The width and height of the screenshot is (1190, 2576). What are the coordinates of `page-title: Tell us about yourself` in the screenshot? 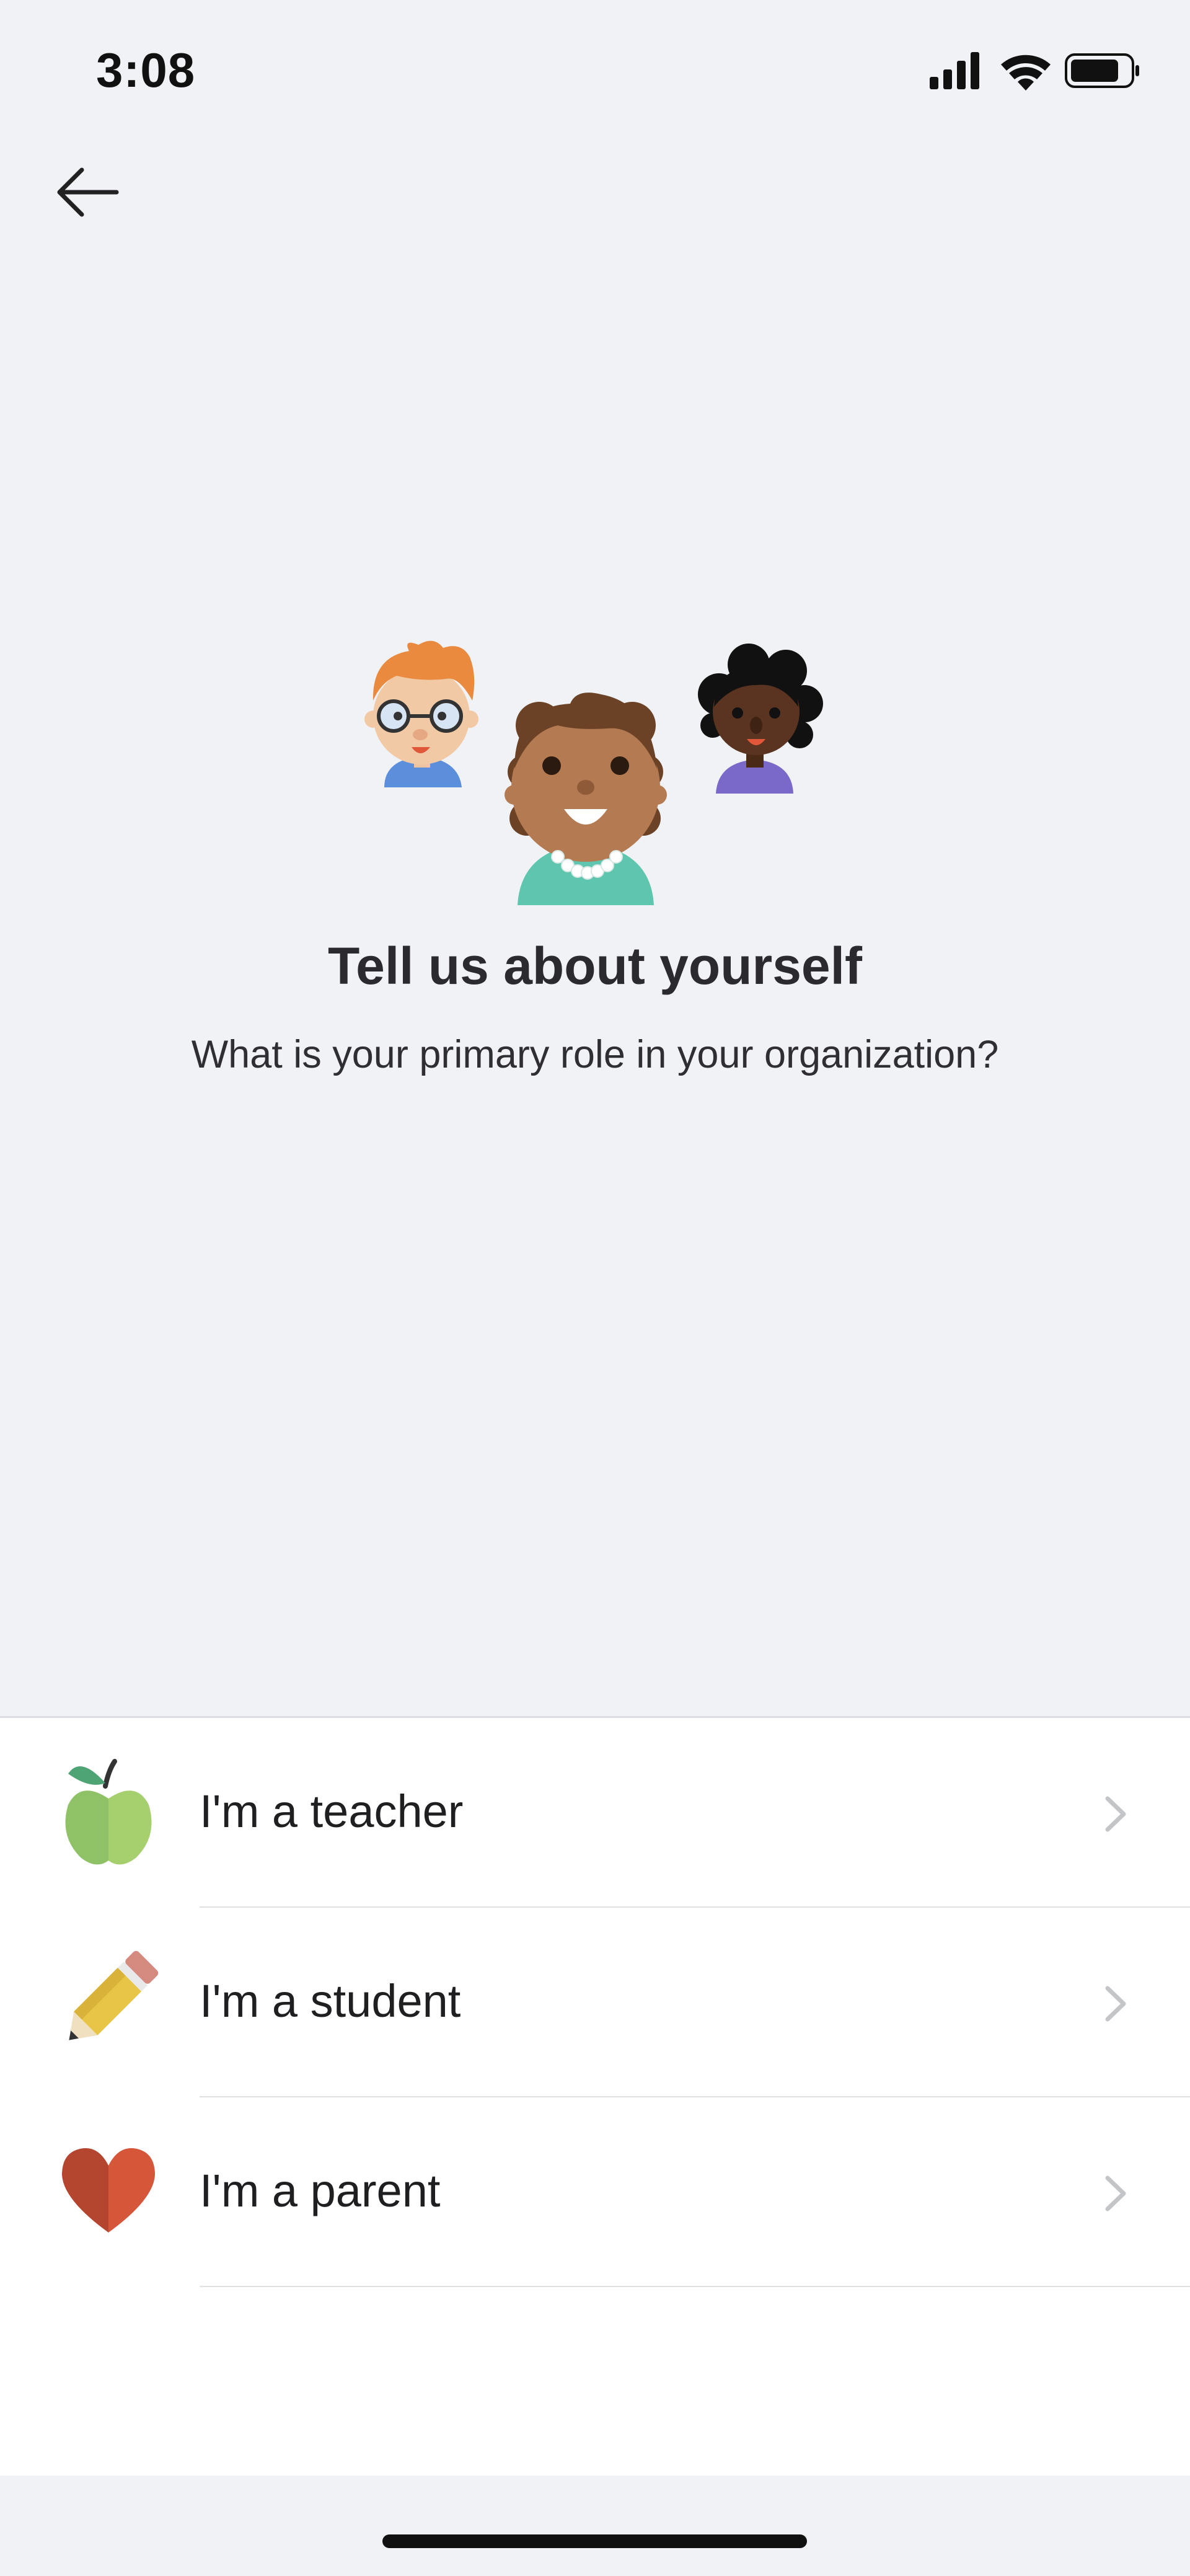 It's located at (595, 966).